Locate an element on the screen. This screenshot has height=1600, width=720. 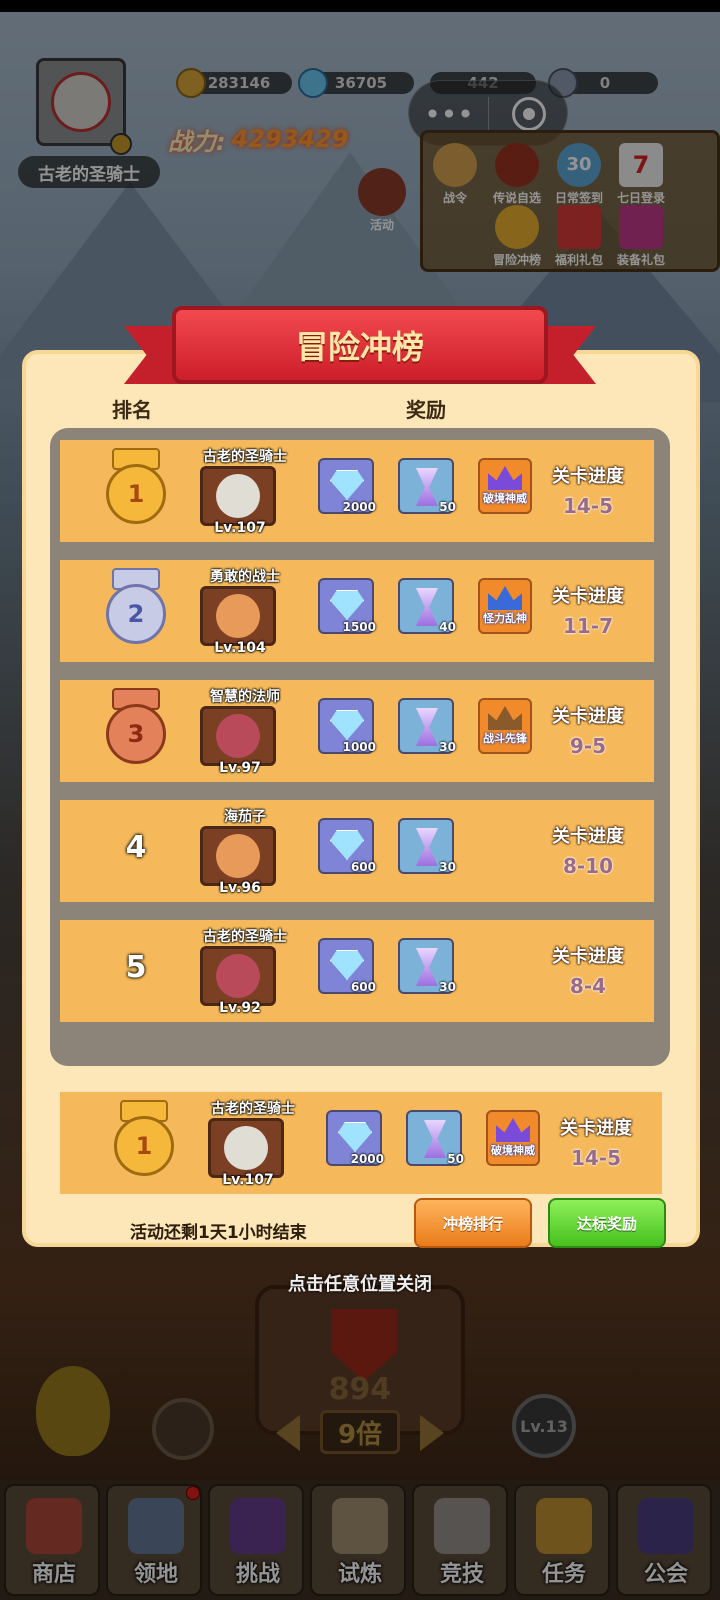
title-reward: 战斗先锋 is located at coordinates (505, 726).